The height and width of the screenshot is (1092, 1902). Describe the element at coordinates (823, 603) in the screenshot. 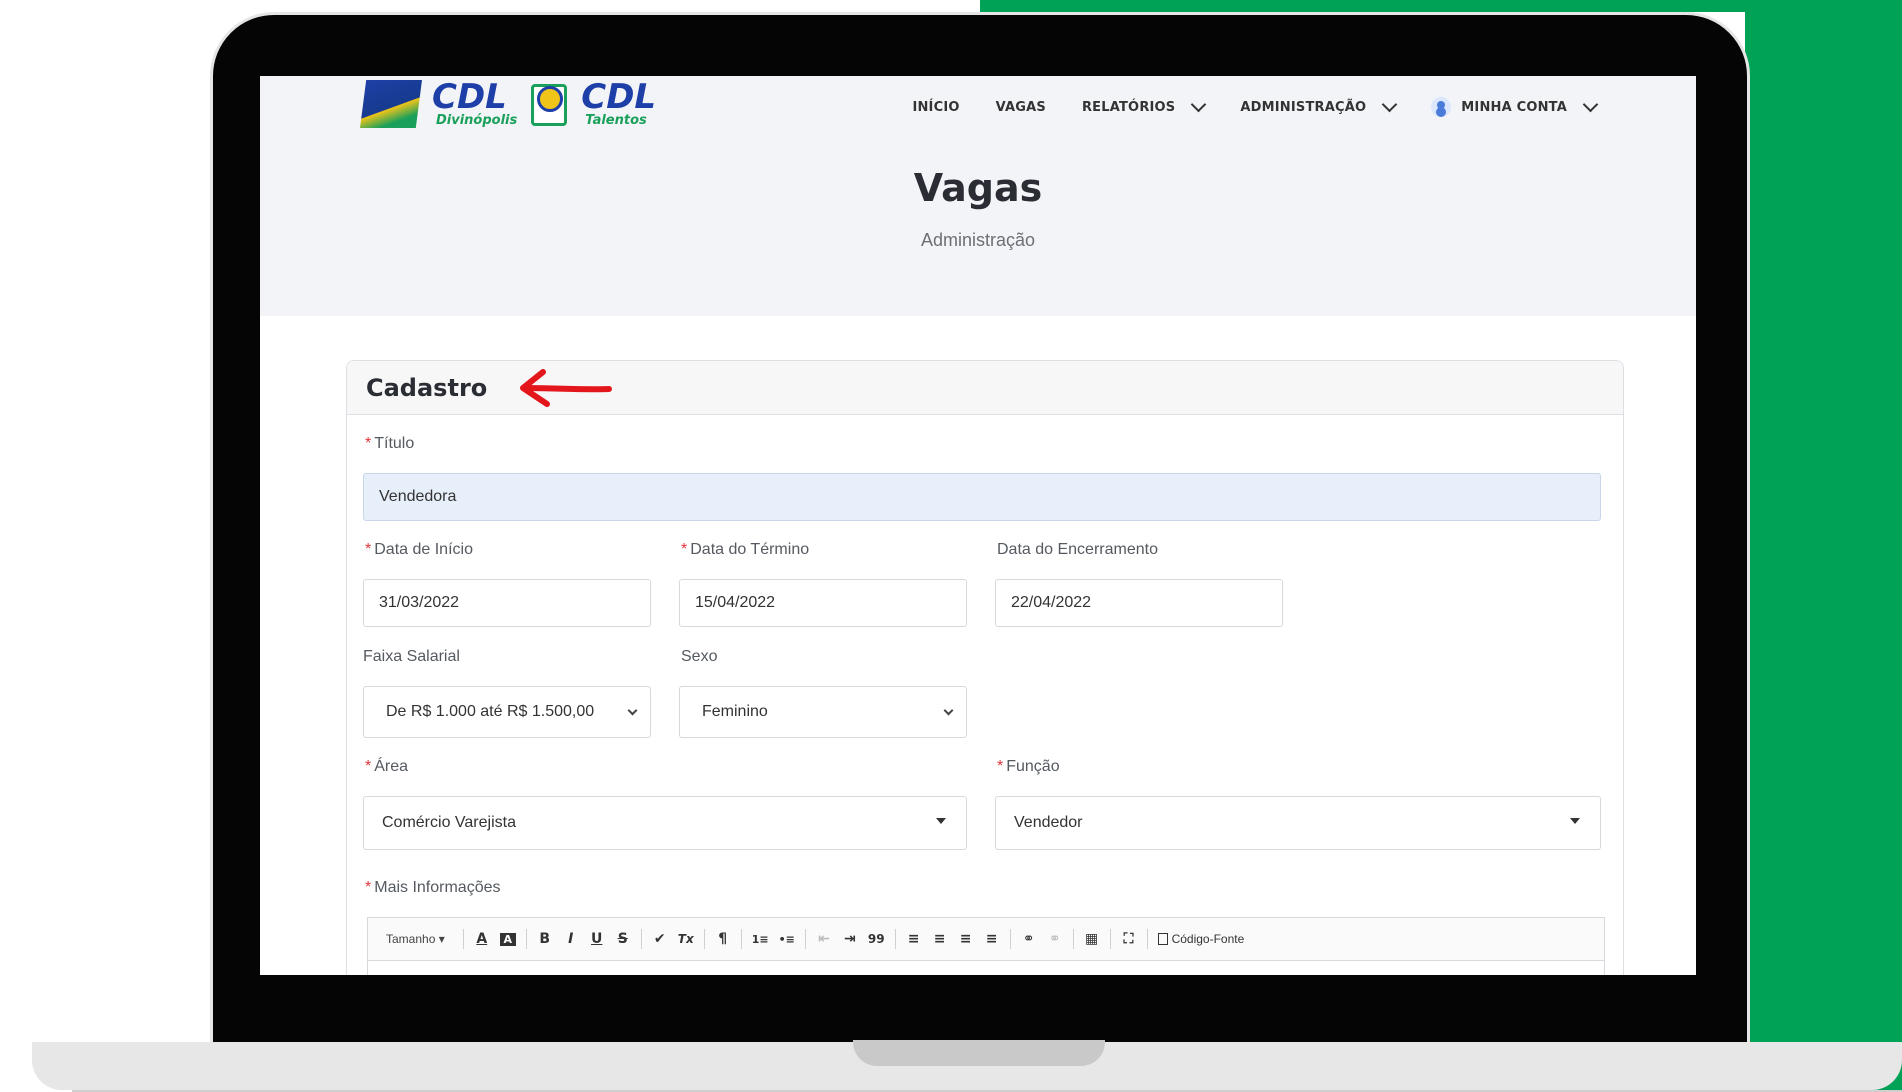

I see `data-termino-input: 15/04/2022` at that location.